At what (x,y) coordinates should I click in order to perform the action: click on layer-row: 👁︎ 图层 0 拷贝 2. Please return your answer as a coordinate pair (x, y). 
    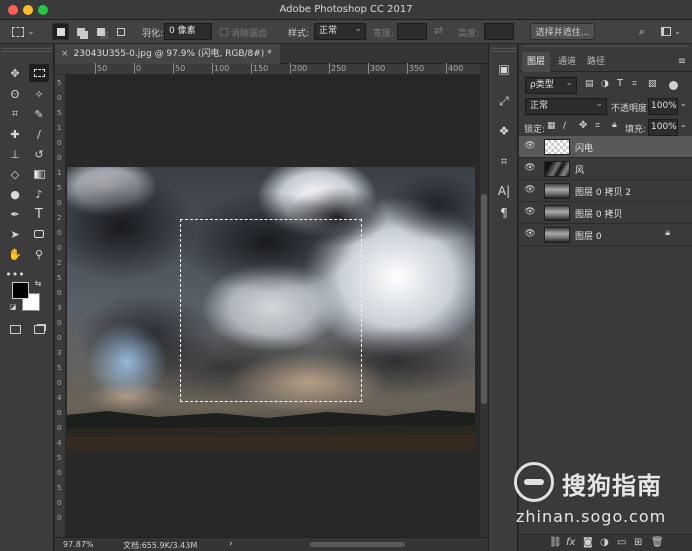
    Looking at the image, I should click on (605, 191).